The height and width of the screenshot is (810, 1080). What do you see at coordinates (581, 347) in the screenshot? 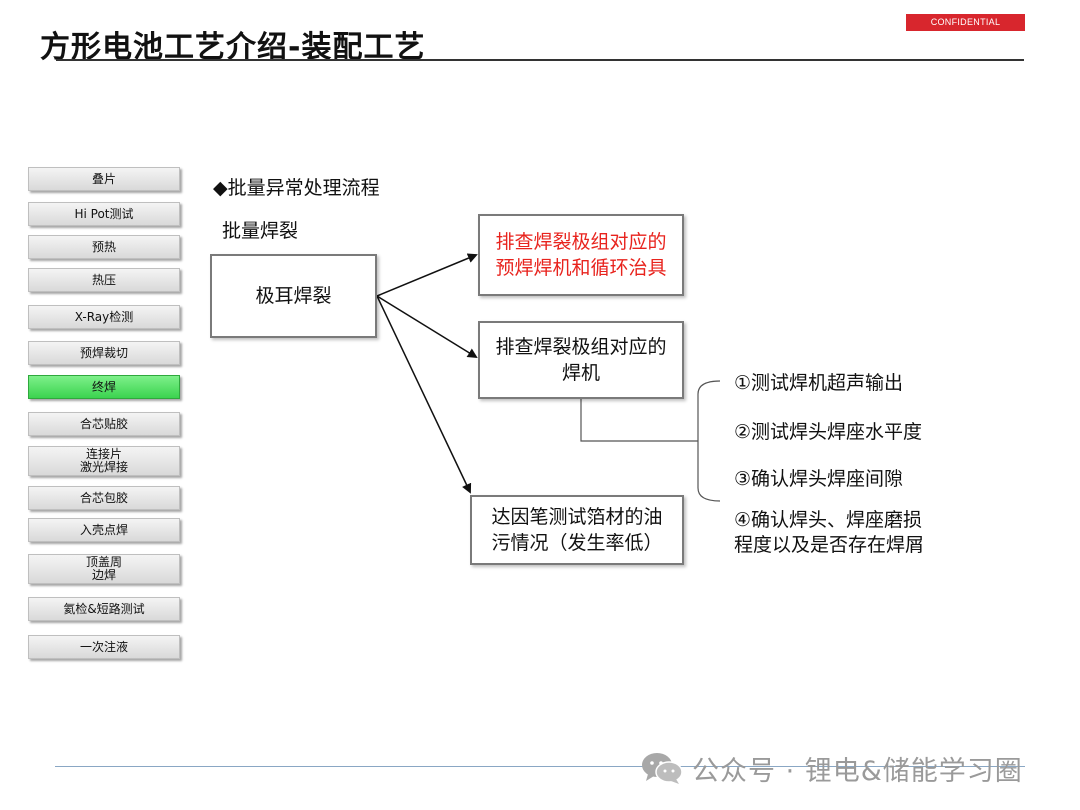
I see `branch-box-2-line-1: 排查焊裂极组对应的` at bounding box center [581, 347].